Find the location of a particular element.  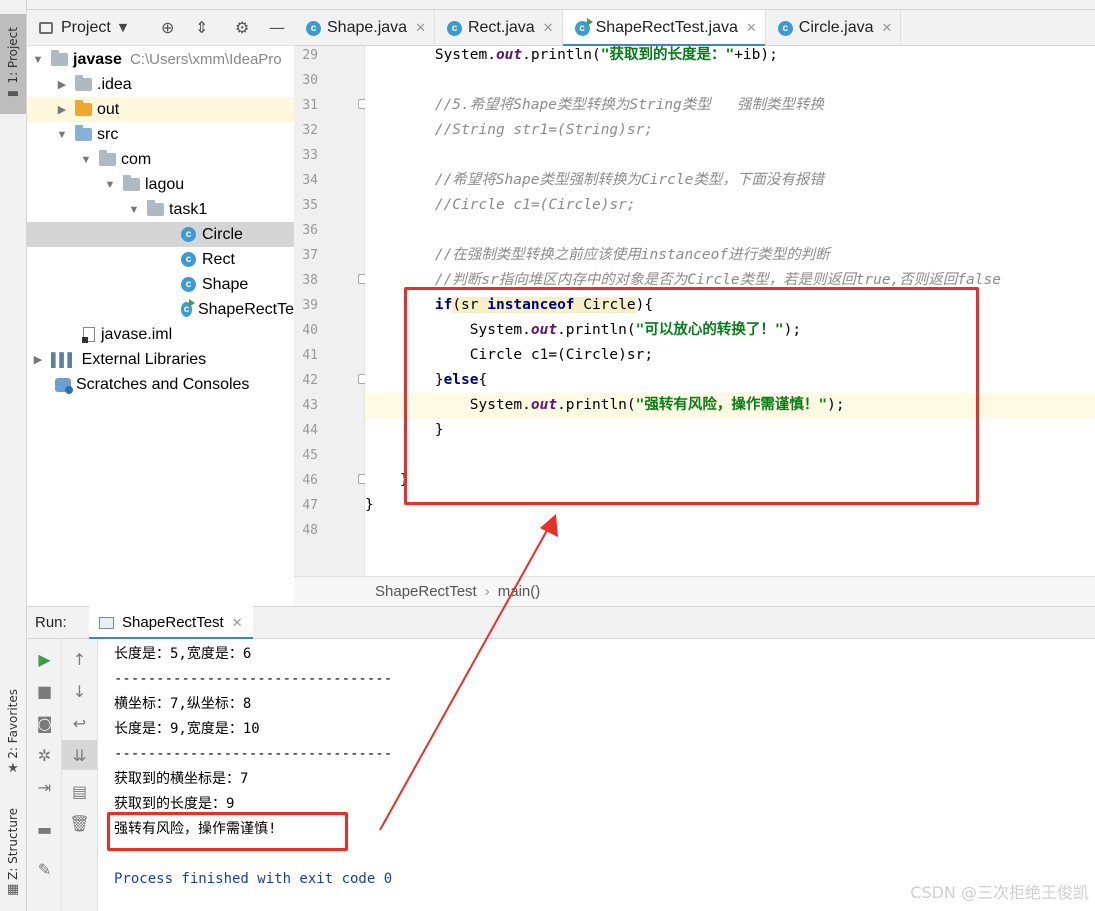

tree-item-label: out is located at coordinates (108, 109).